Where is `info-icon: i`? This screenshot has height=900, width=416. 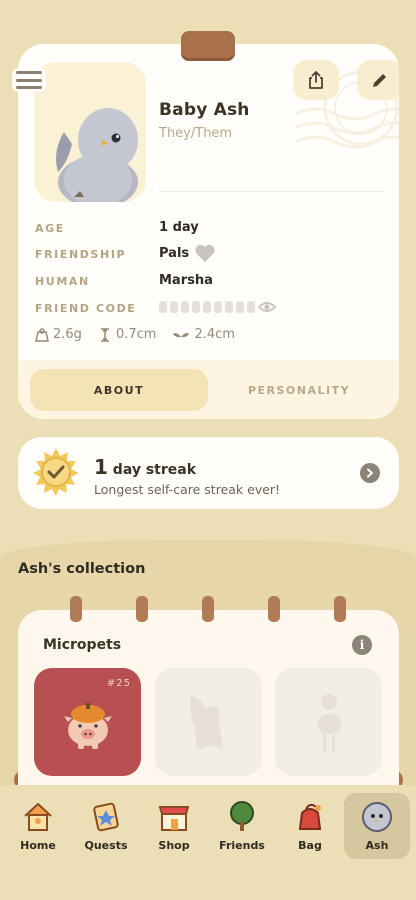 info-icon: i is located at coordinates (362, 645).